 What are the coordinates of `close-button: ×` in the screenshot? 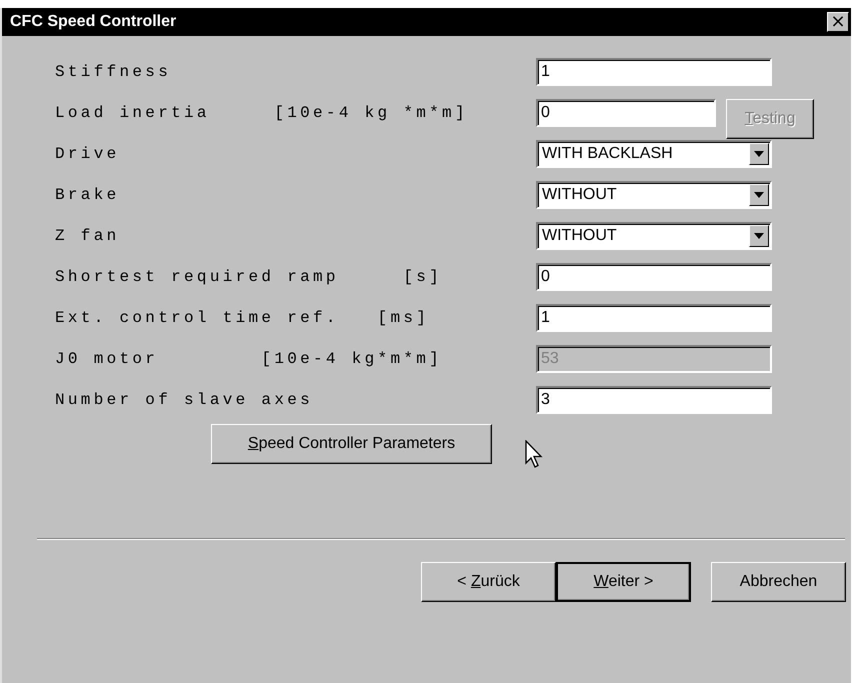 It's located at (838, 22).